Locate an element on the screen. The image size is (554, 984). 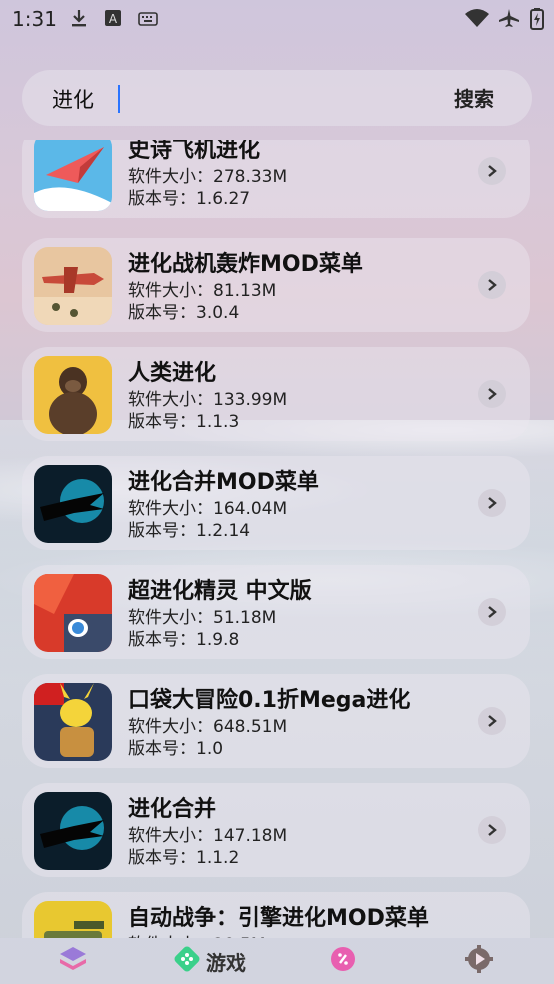
battery-charging-icon is located at coordinates (537, 21).